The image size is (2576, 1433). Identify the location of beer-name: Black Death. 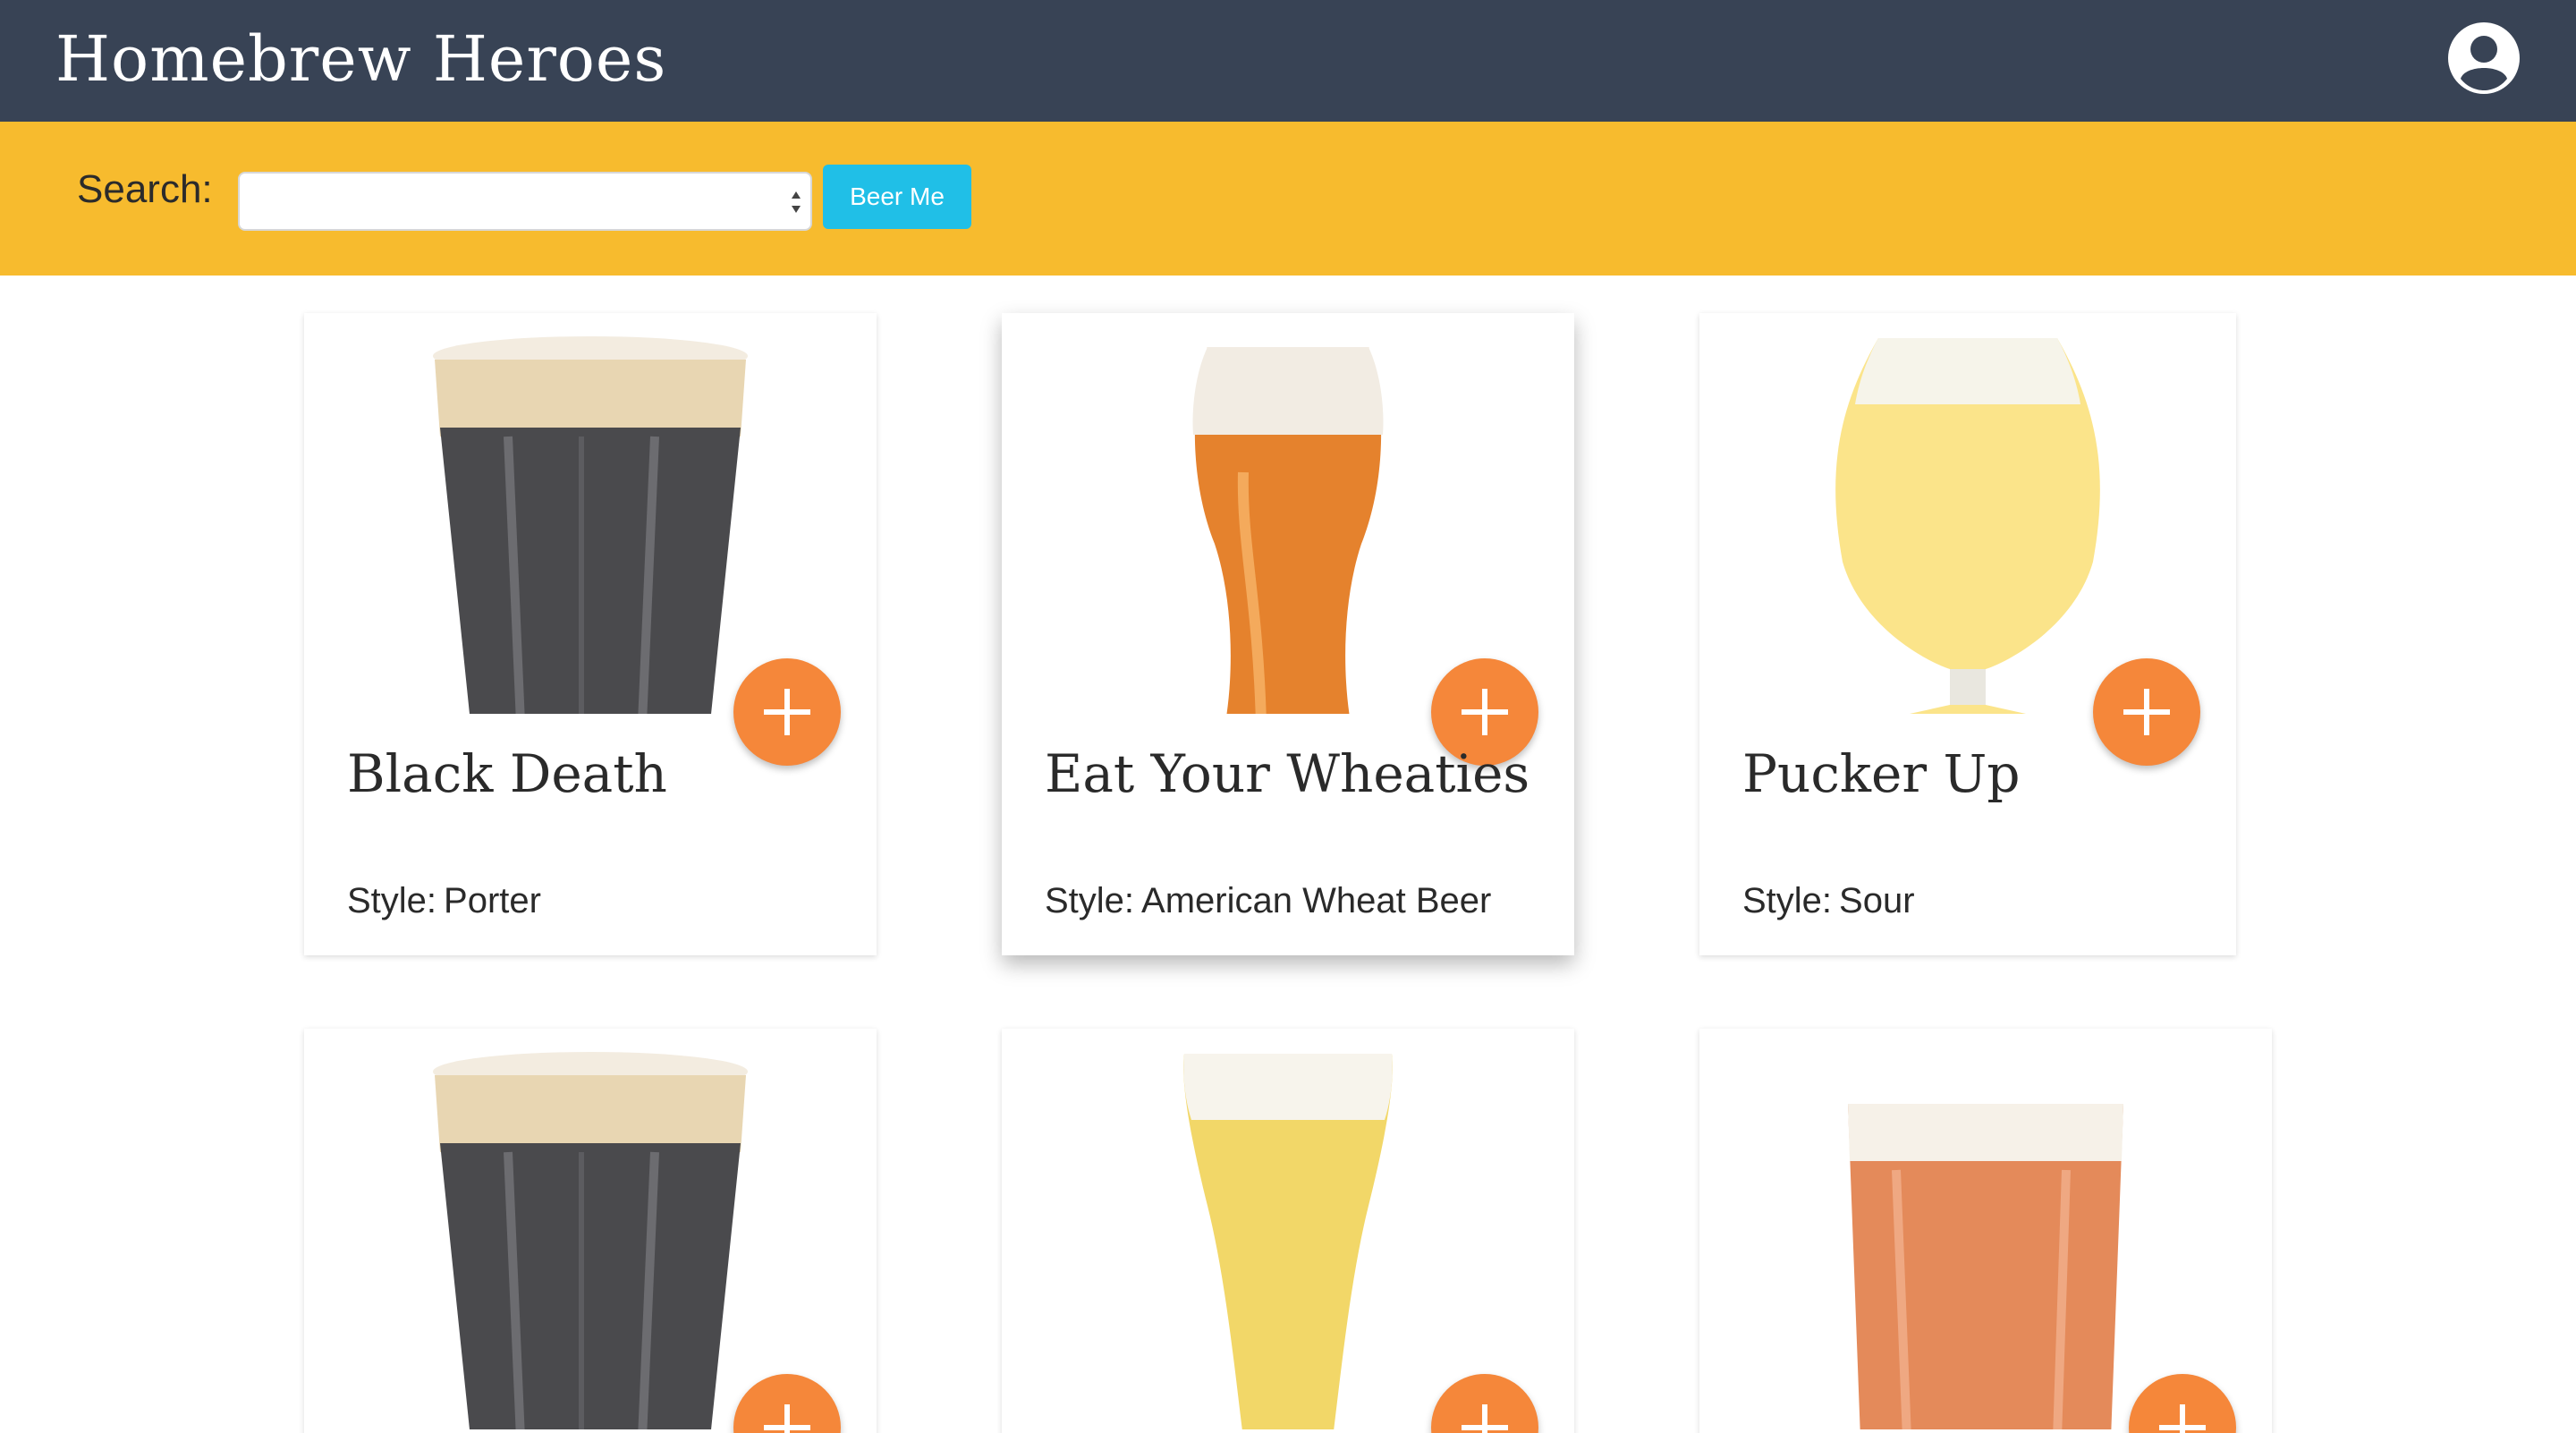
(507, 773).